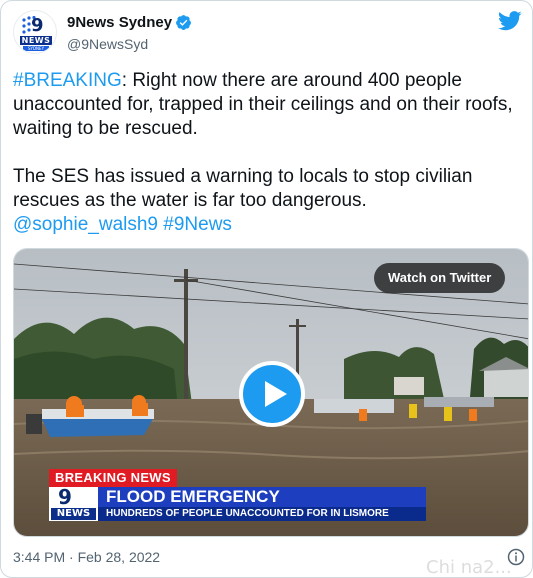 The width and height of the screenshot is (533, 578). Describe the element at coordinates (183, 22) in the screenshot. I see `verified-badge-icon` at that location.